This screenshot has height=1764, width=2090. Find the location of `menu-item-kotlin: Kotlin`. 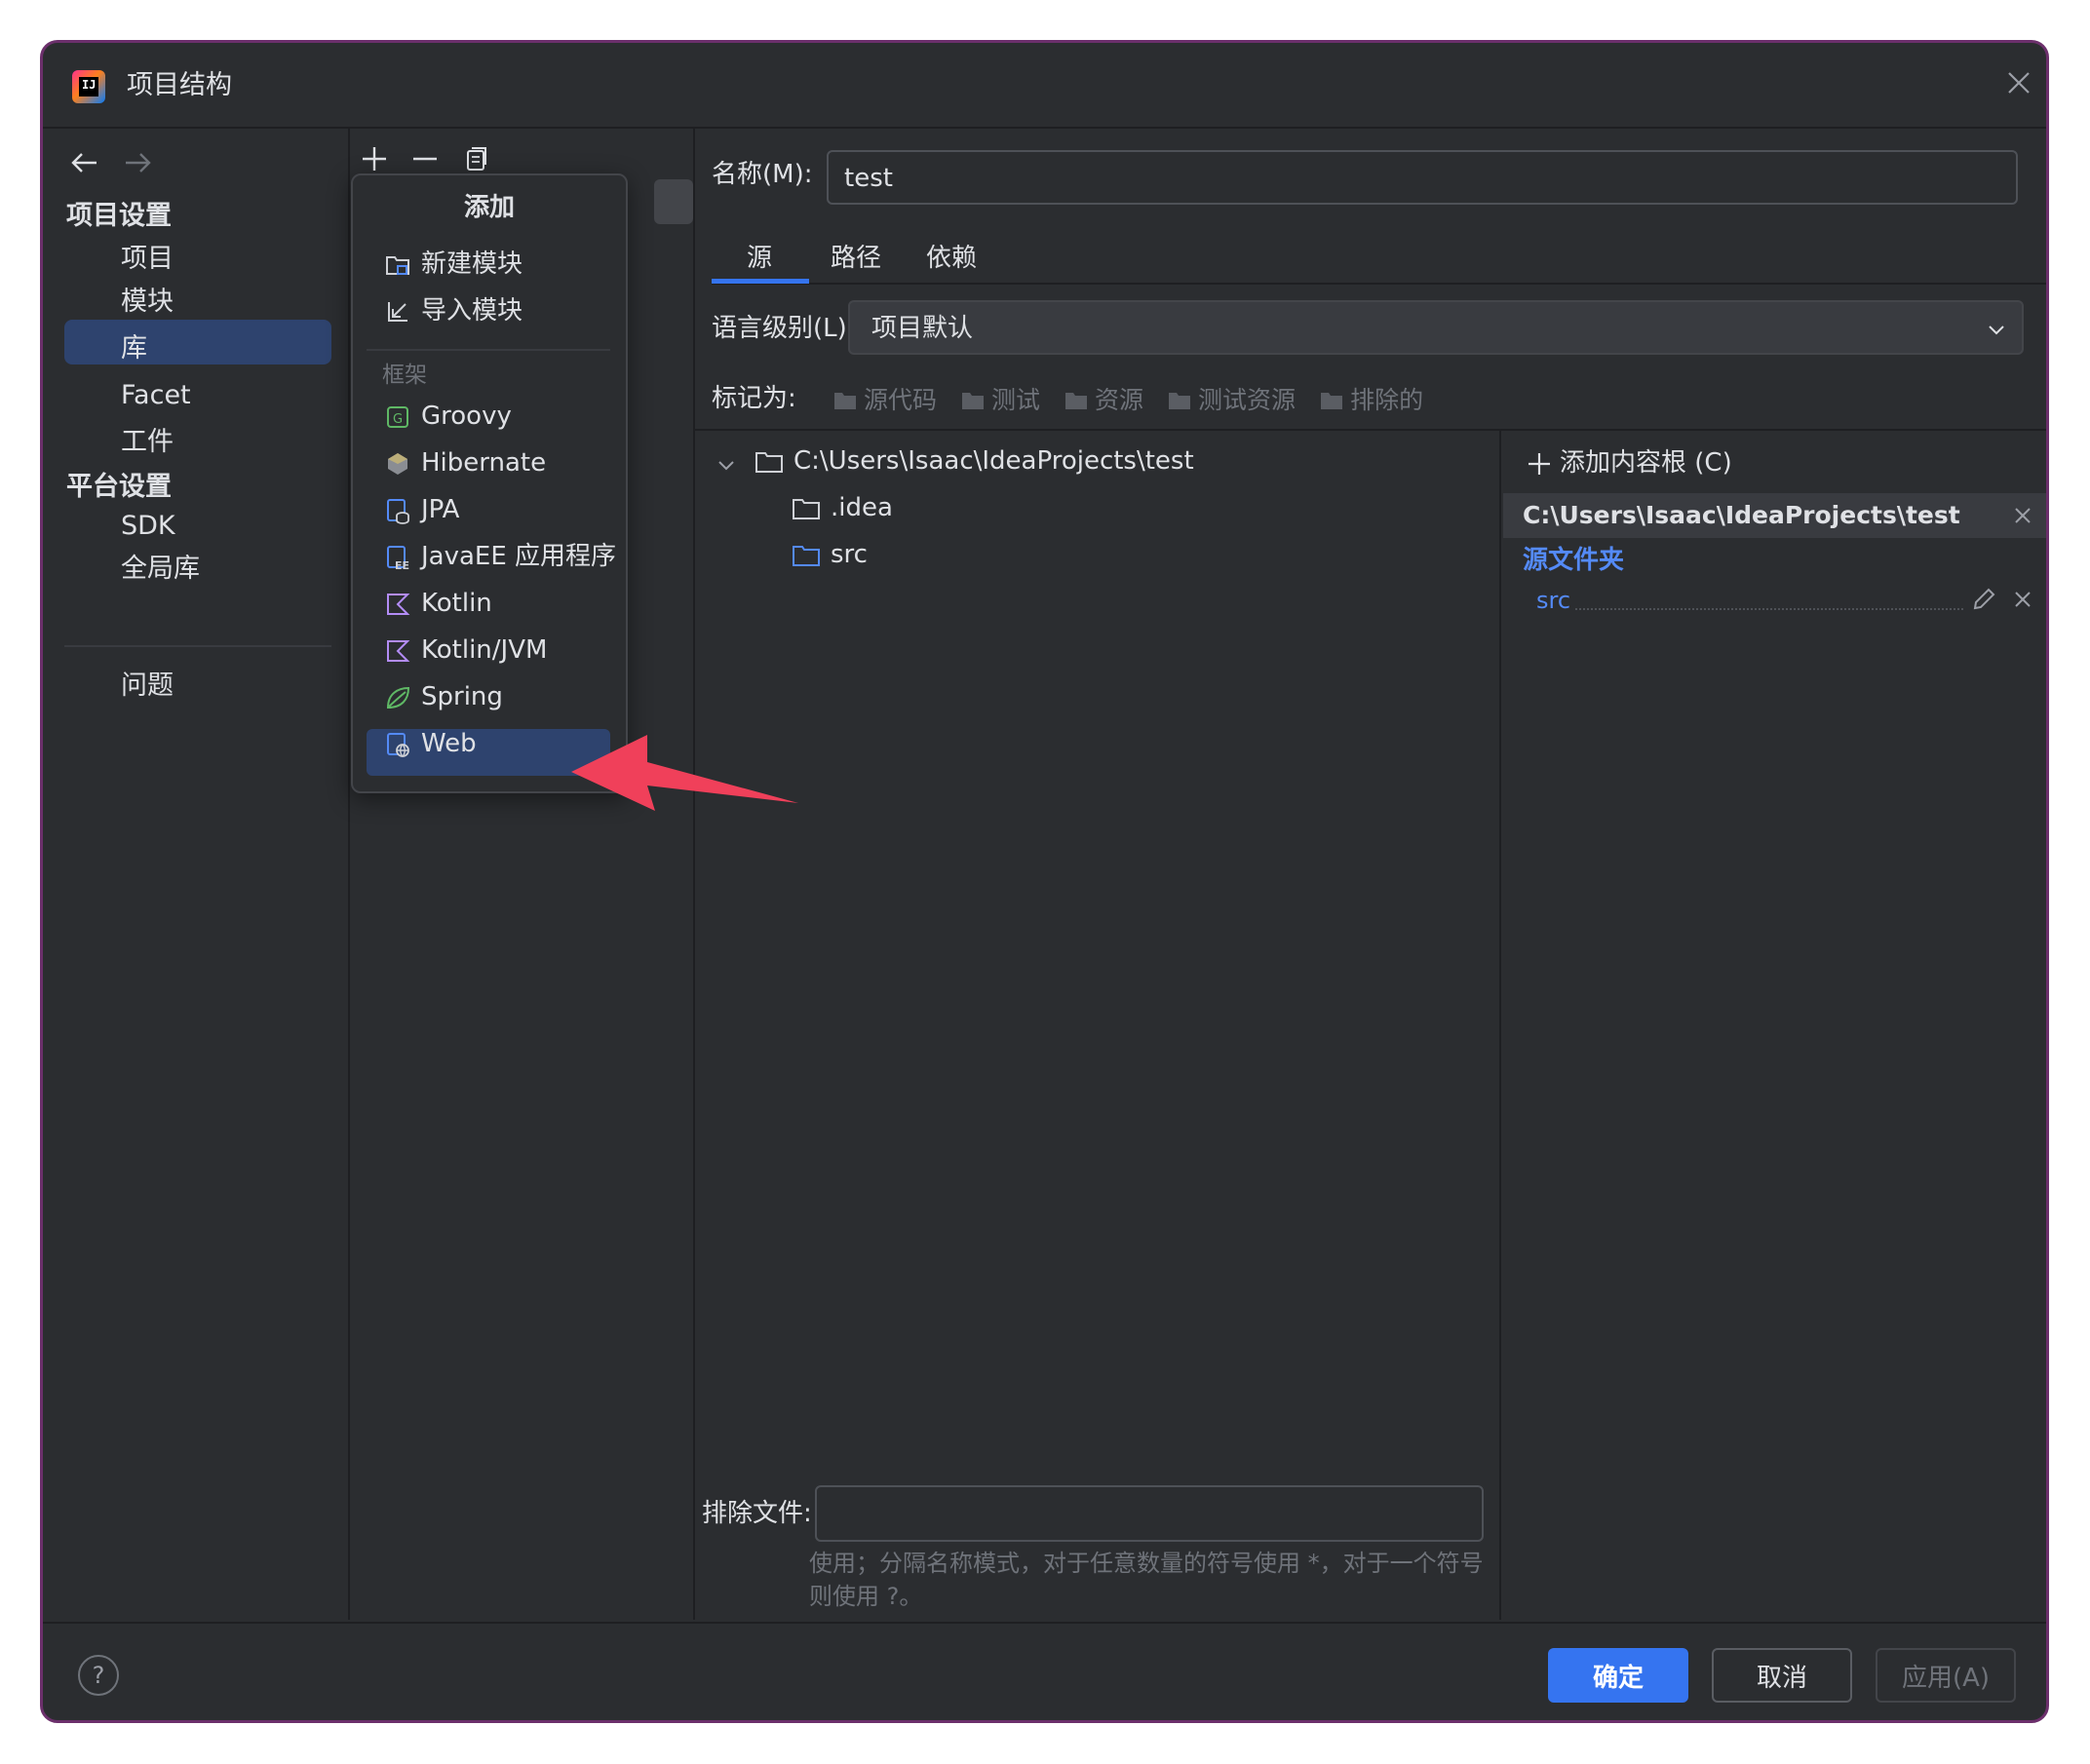

menu-item-kotlin: Kotlin is located at coordinates (438, 604).